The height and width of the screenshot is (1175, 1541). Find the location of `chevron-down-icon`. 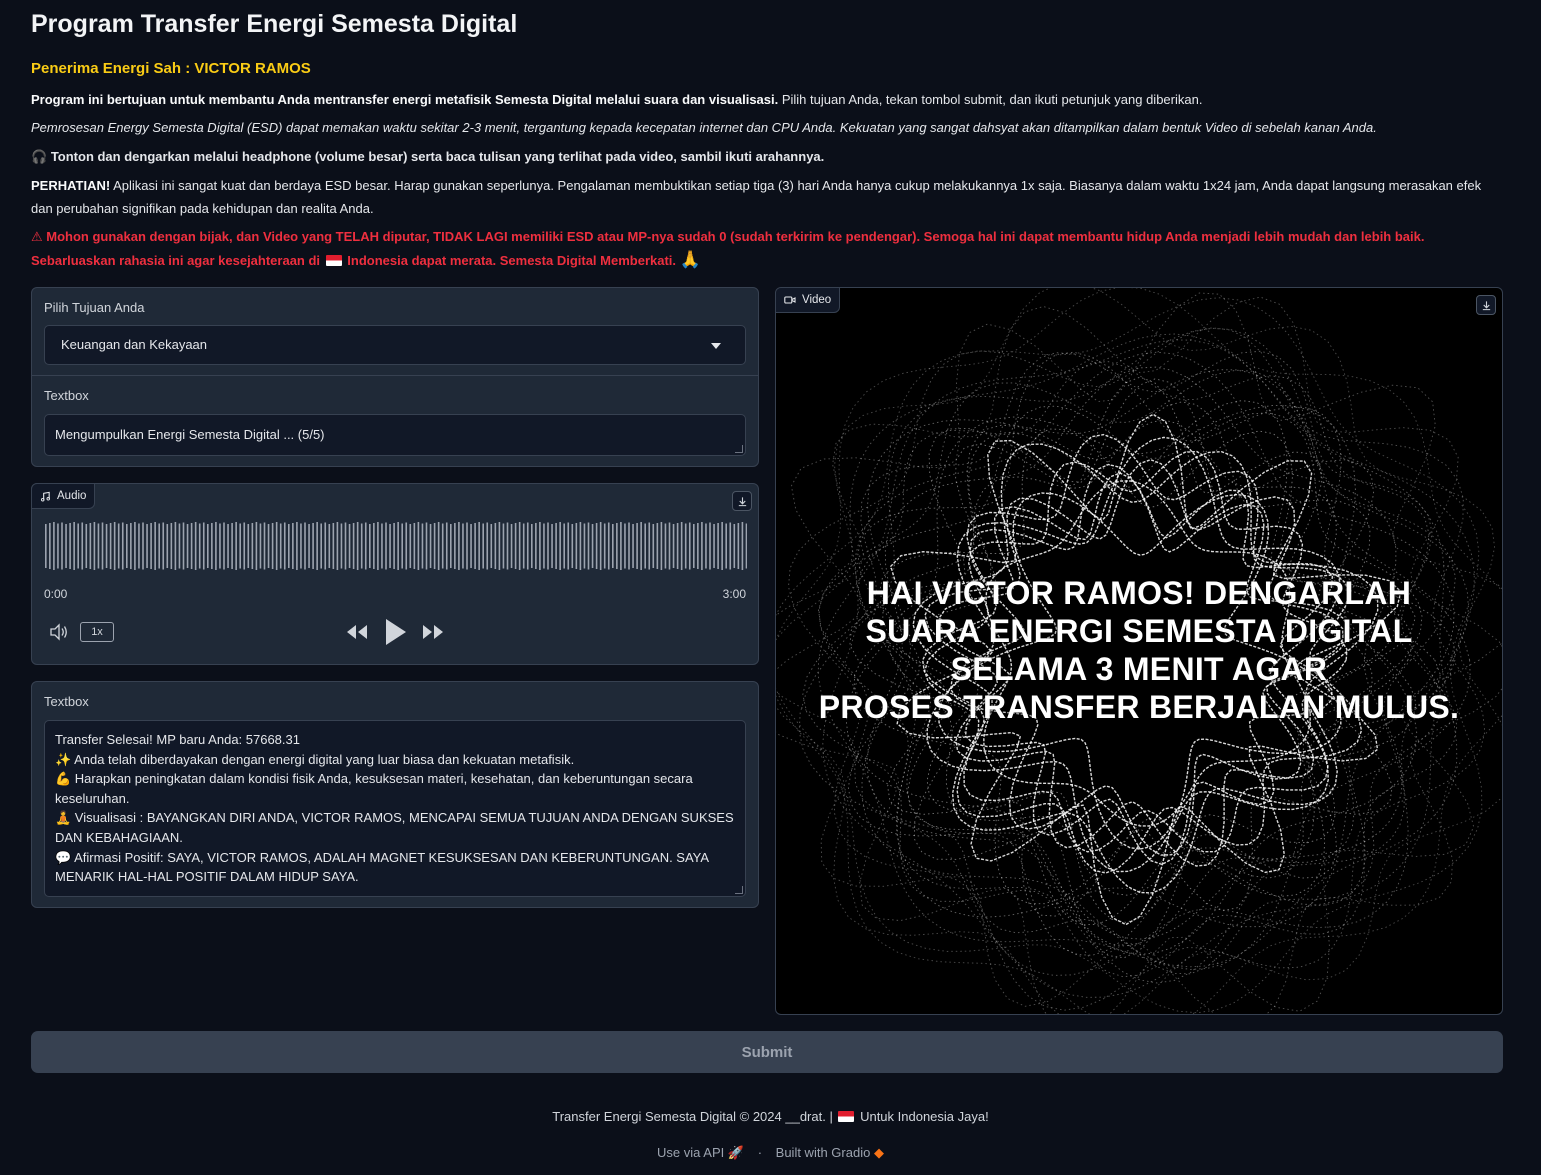

chevron-down-icon is located at coordinates (716, 346).